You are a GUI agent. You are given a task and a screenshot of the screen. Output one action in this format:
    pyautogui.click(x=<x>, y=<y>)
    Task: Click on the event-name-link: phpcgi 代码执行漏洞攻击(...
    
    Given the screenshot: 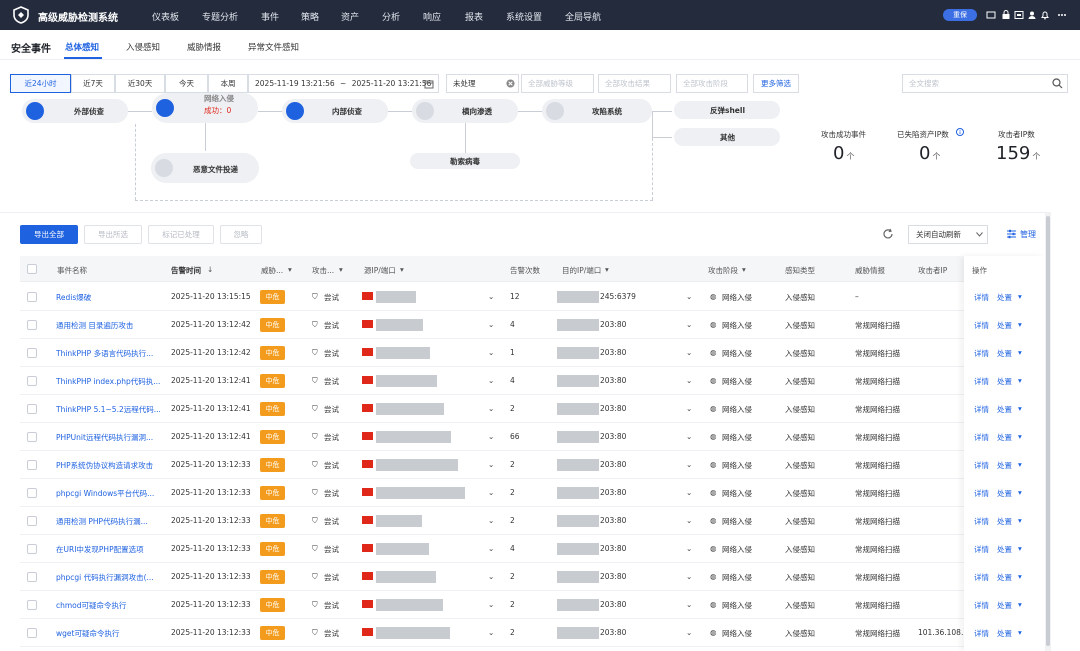 What is the action you would take?
    pyautogui.click(x=108, y=577)
    